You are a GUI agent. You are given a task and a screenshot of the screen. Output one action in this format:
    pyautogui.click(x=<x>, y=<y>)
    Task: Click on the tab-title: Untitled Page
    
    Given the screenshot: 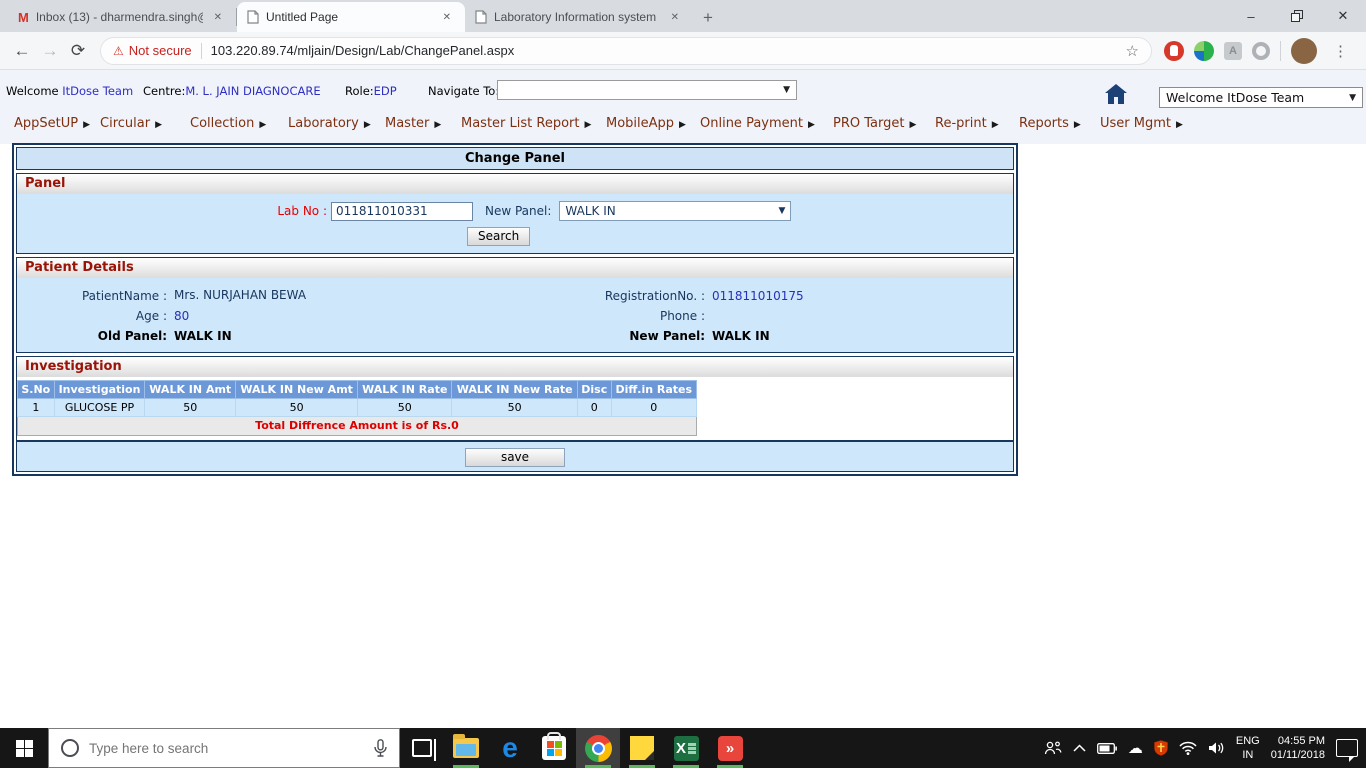 What is the action you would take?
    pyautogui.click(x=302, y=17)
    